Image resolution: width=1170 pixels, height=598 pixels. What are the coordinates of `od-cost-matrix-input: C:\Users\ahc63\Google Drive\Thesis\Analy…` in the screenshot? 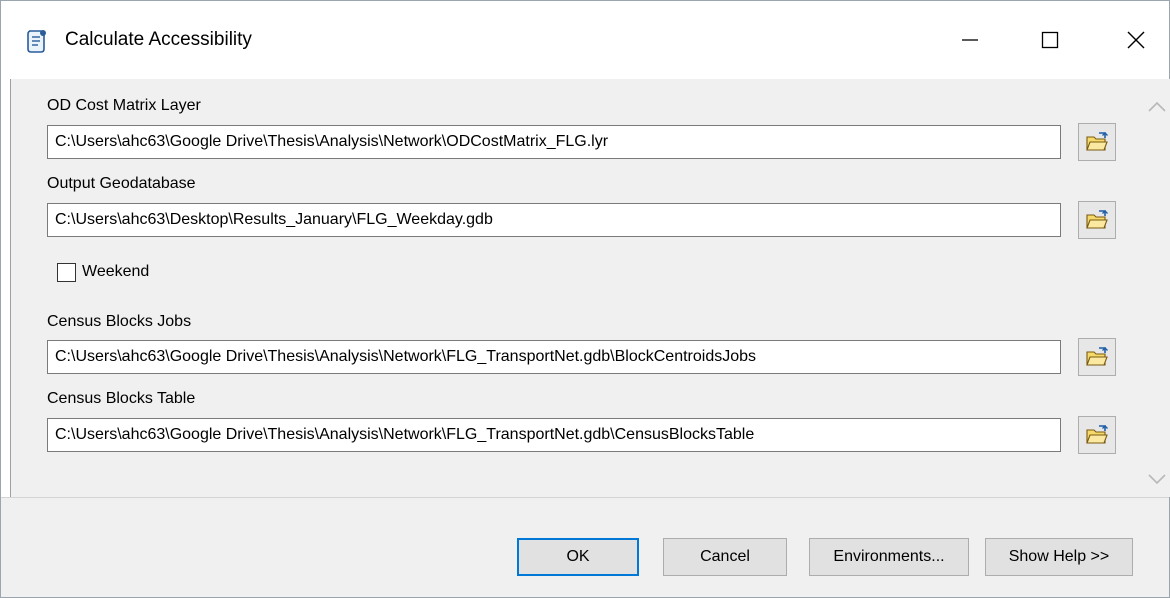 It's located at (554, 142).